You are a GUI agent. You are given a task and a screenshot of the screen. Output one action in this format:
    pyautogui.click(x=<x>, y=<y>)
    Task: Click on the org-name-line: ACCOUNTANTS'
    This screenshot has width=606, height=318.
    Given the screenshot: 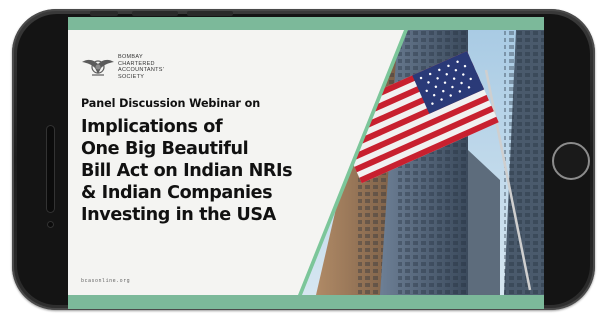 What is the action you would take?
    pyautogui.click(x=141, y=70)
    